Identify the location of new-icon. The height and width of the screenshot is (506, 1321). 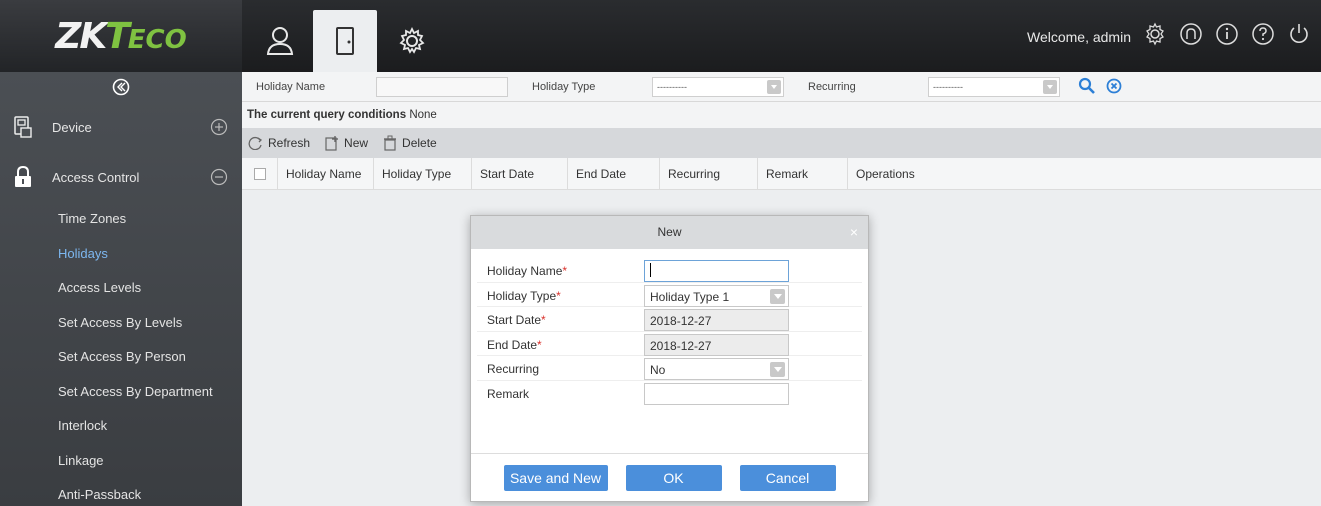
(332, 143).